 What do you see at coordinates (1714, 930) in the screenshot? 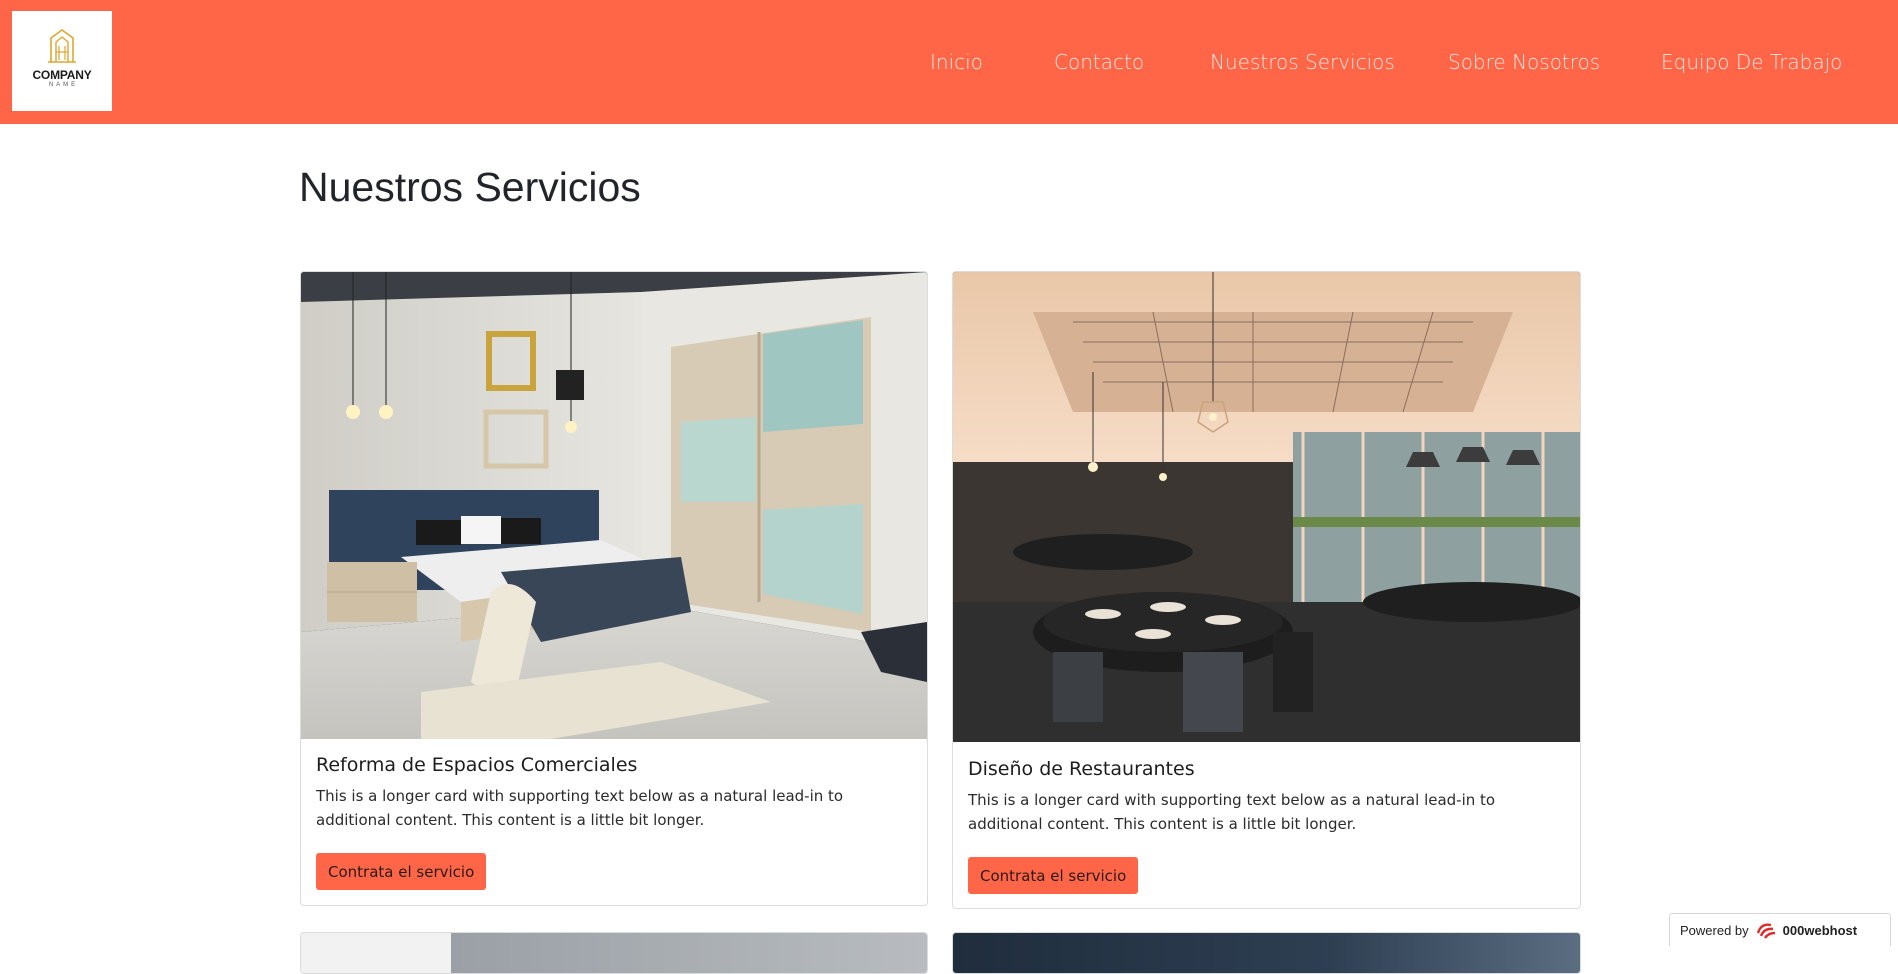
I see `powered-by-label: Powered by` at bounding box center [1714, 930].